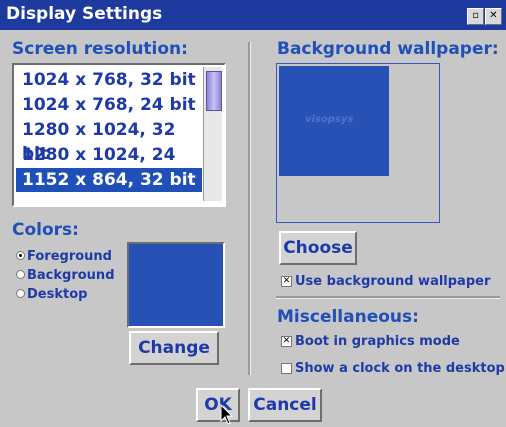 Image resolution: width=506 pixels, height=427 pixels. What do you see at coordinates (285, 405) in the screenshot?
I see `cancel-button: Cancel` at bounding box center [285, 405].